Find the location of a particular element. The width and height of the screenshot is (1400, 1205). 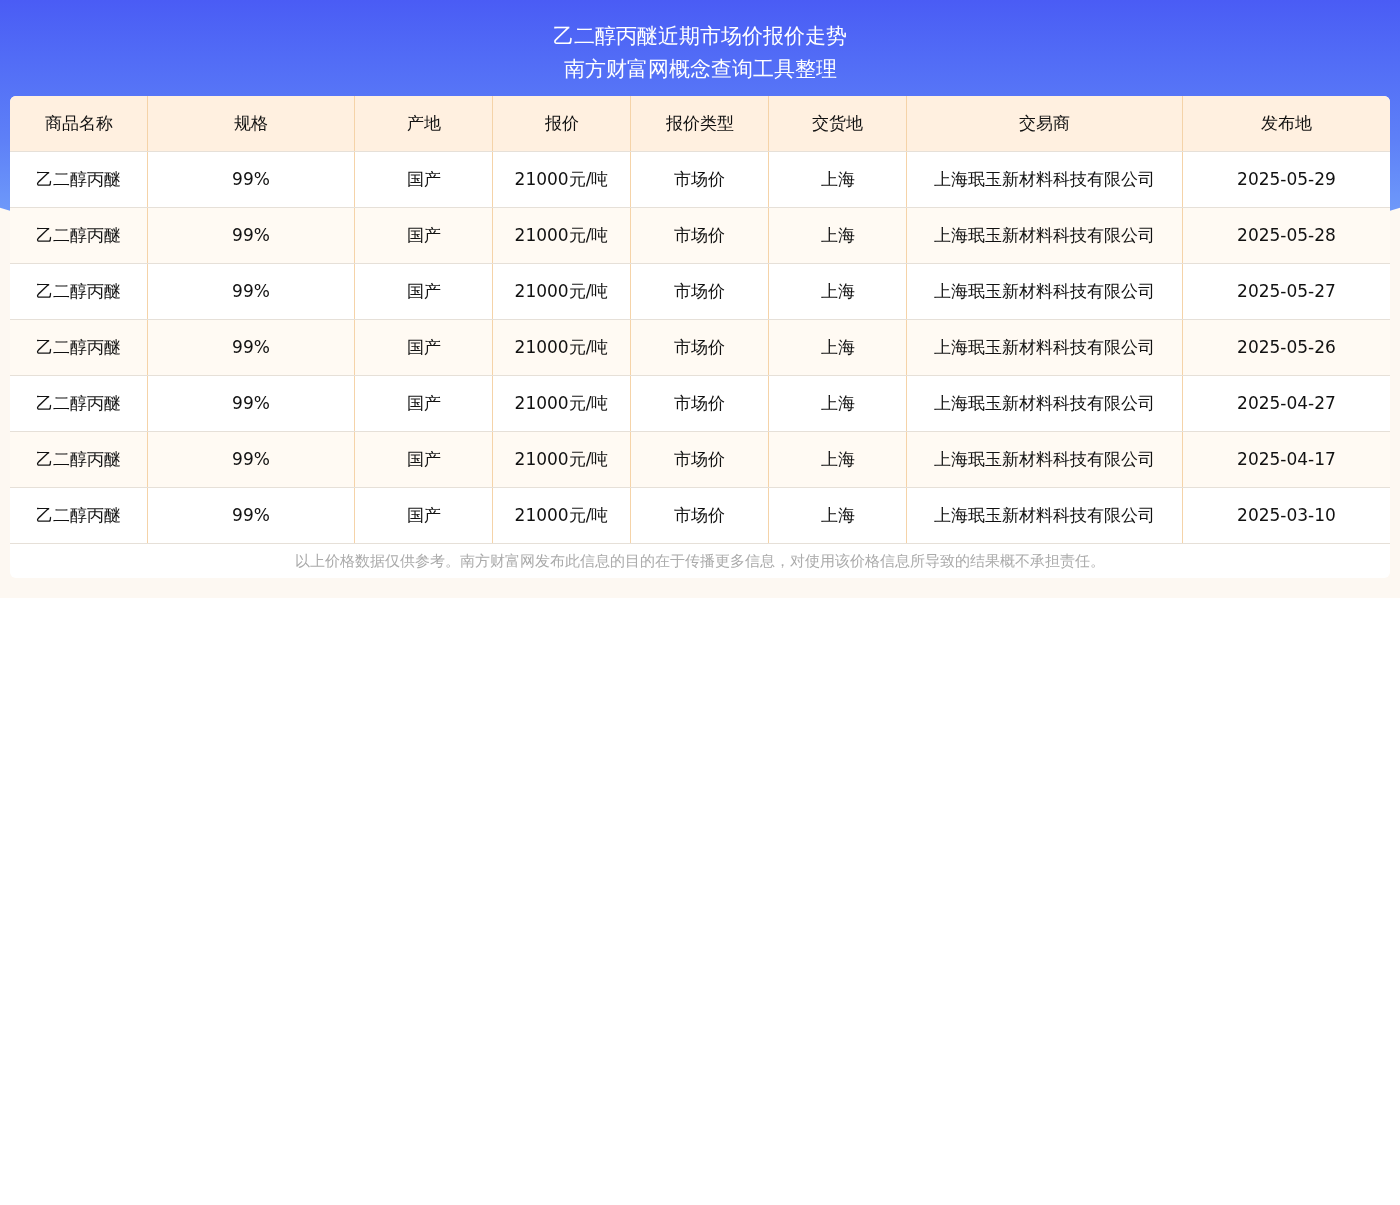

table-cell: 市场价 is located at coordinates (699, 515).